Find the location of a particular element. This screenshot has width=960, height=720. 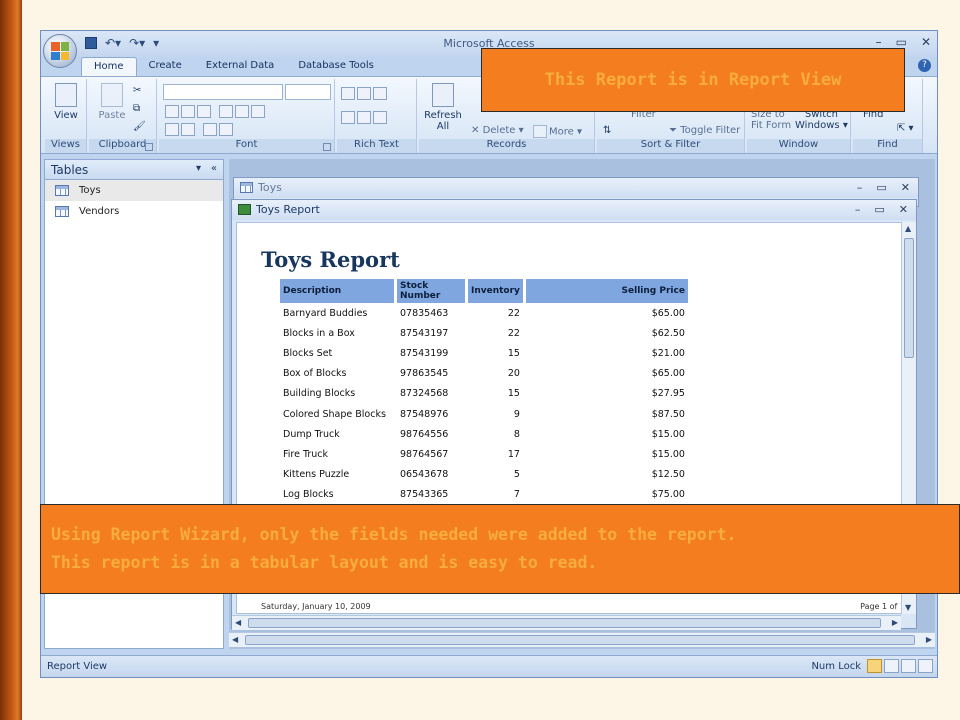

view-button: View is located at coordinates (66, 102).